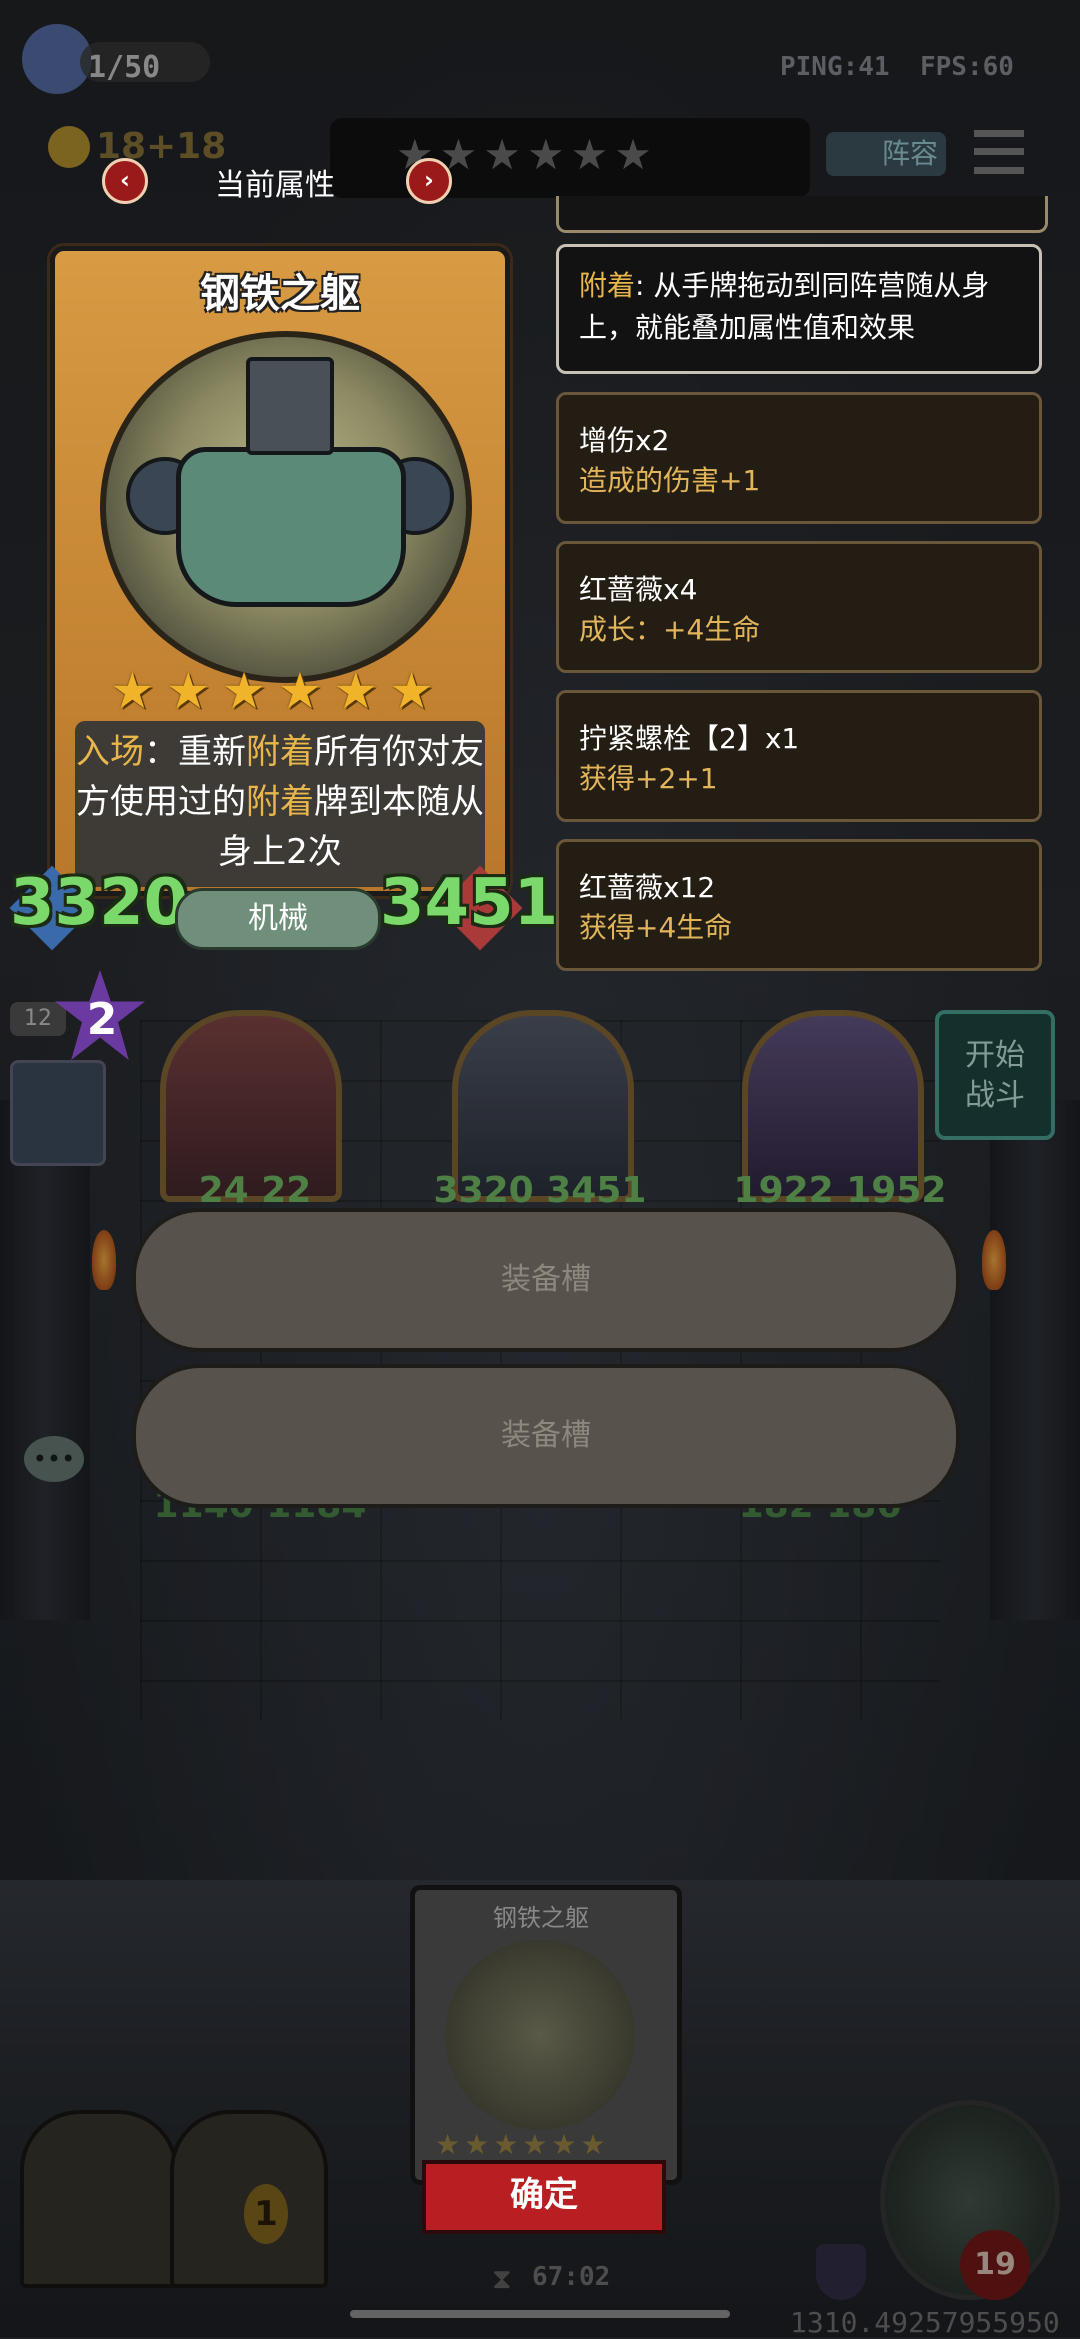 Image resolution: width=1080 pixels, height=2339 pixels. What do you see at coordinates (784, 306) in the screenshot?
I see `attach-text: : 从手牌拖动到同阵营随从身上，就能叠加属性值和效果` at bounding box center [784, 306].